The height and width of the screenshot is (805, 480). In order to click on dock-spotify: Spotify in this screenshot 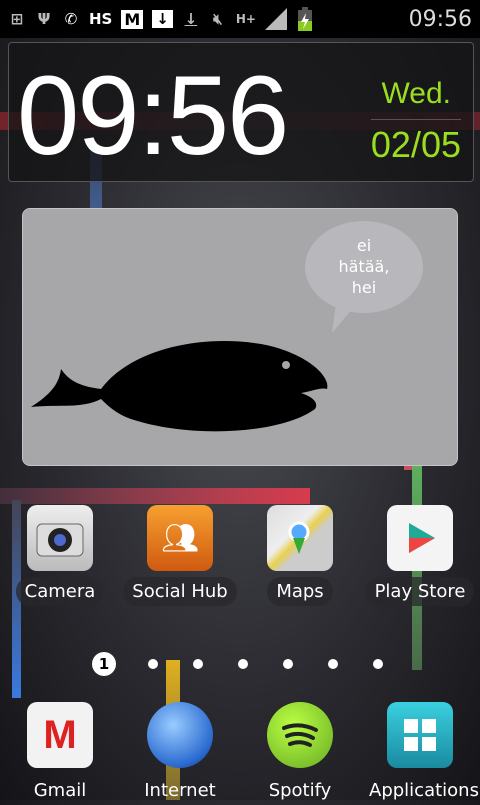, I will do `click(300, 753)`.